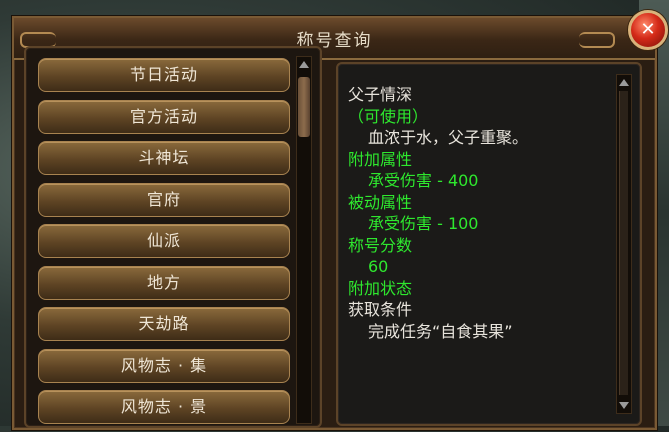 Image resolution: width=669 pixels, height=432 pixels. I want to click on detail-scrollbar, so click(624, 244).